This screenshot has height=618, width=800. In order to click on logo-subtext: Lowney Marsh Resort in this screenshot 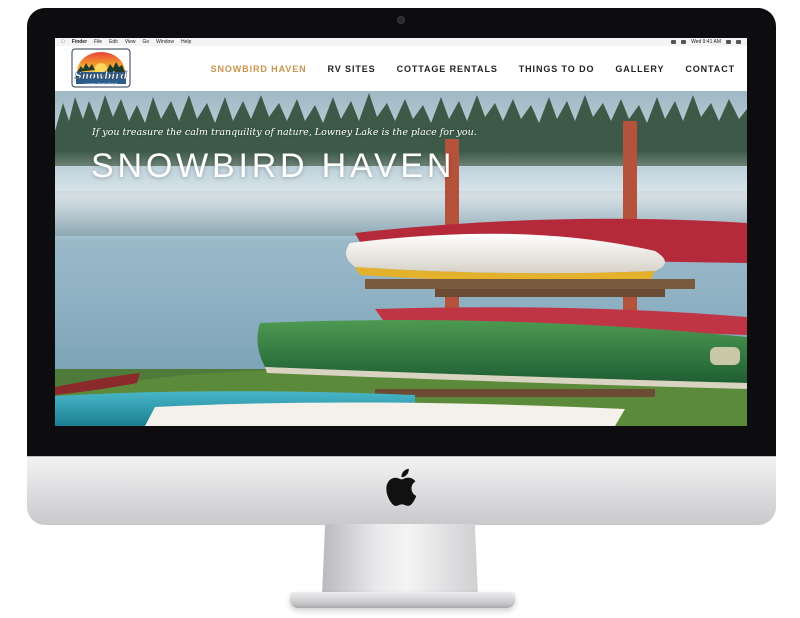, I will do `click(101, 84)`.